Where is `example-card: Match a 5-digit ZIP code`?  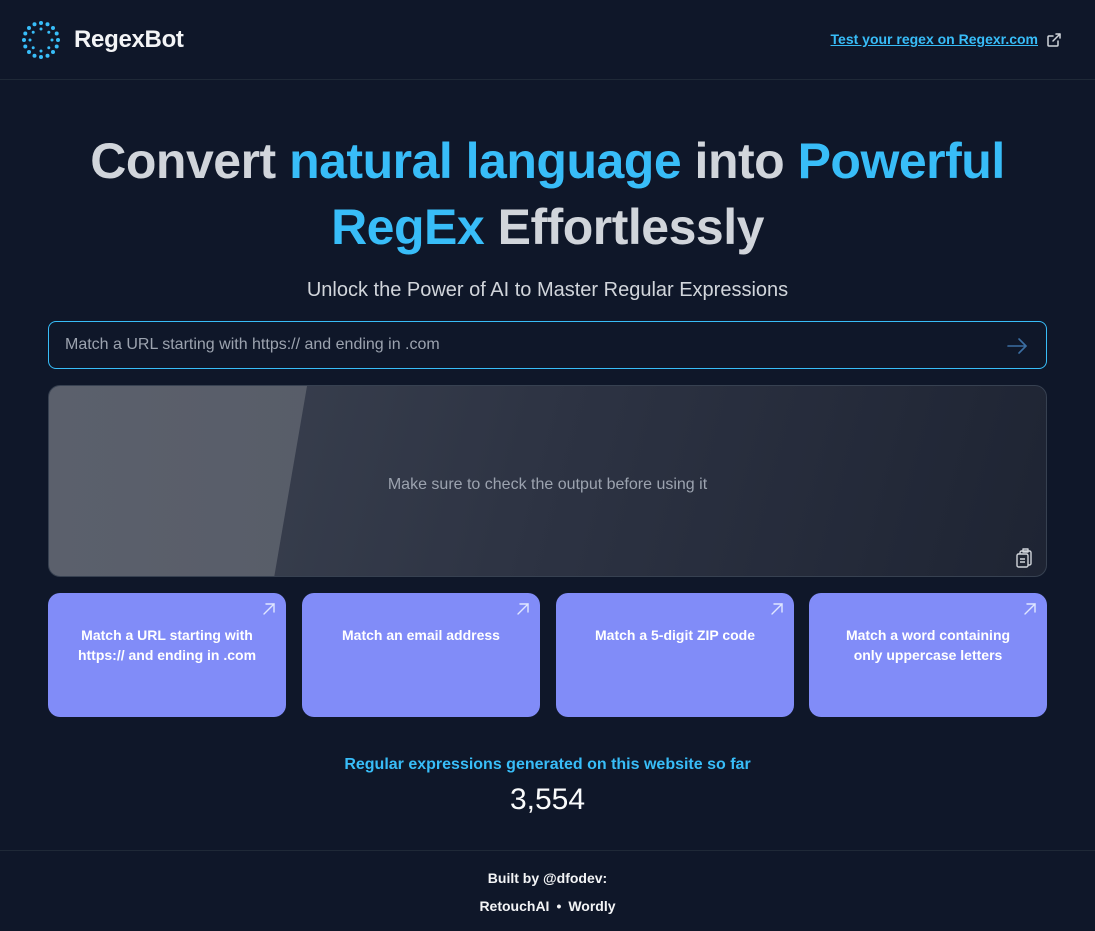 example-card: Match a 5-digit ZIP code is located at coordinates (675, 655).